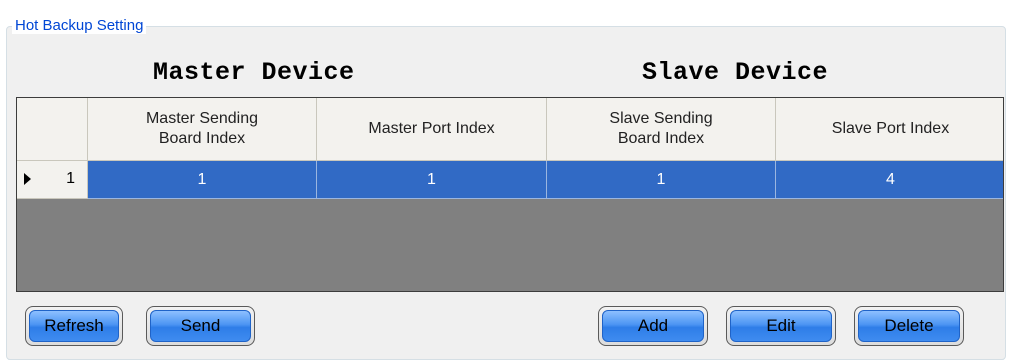 This screenshot has width=1010, height=363. What do you see at coordinates (70, 178) in the screenshot?
I see `row-index: 1` at bounding box center [70, 178].